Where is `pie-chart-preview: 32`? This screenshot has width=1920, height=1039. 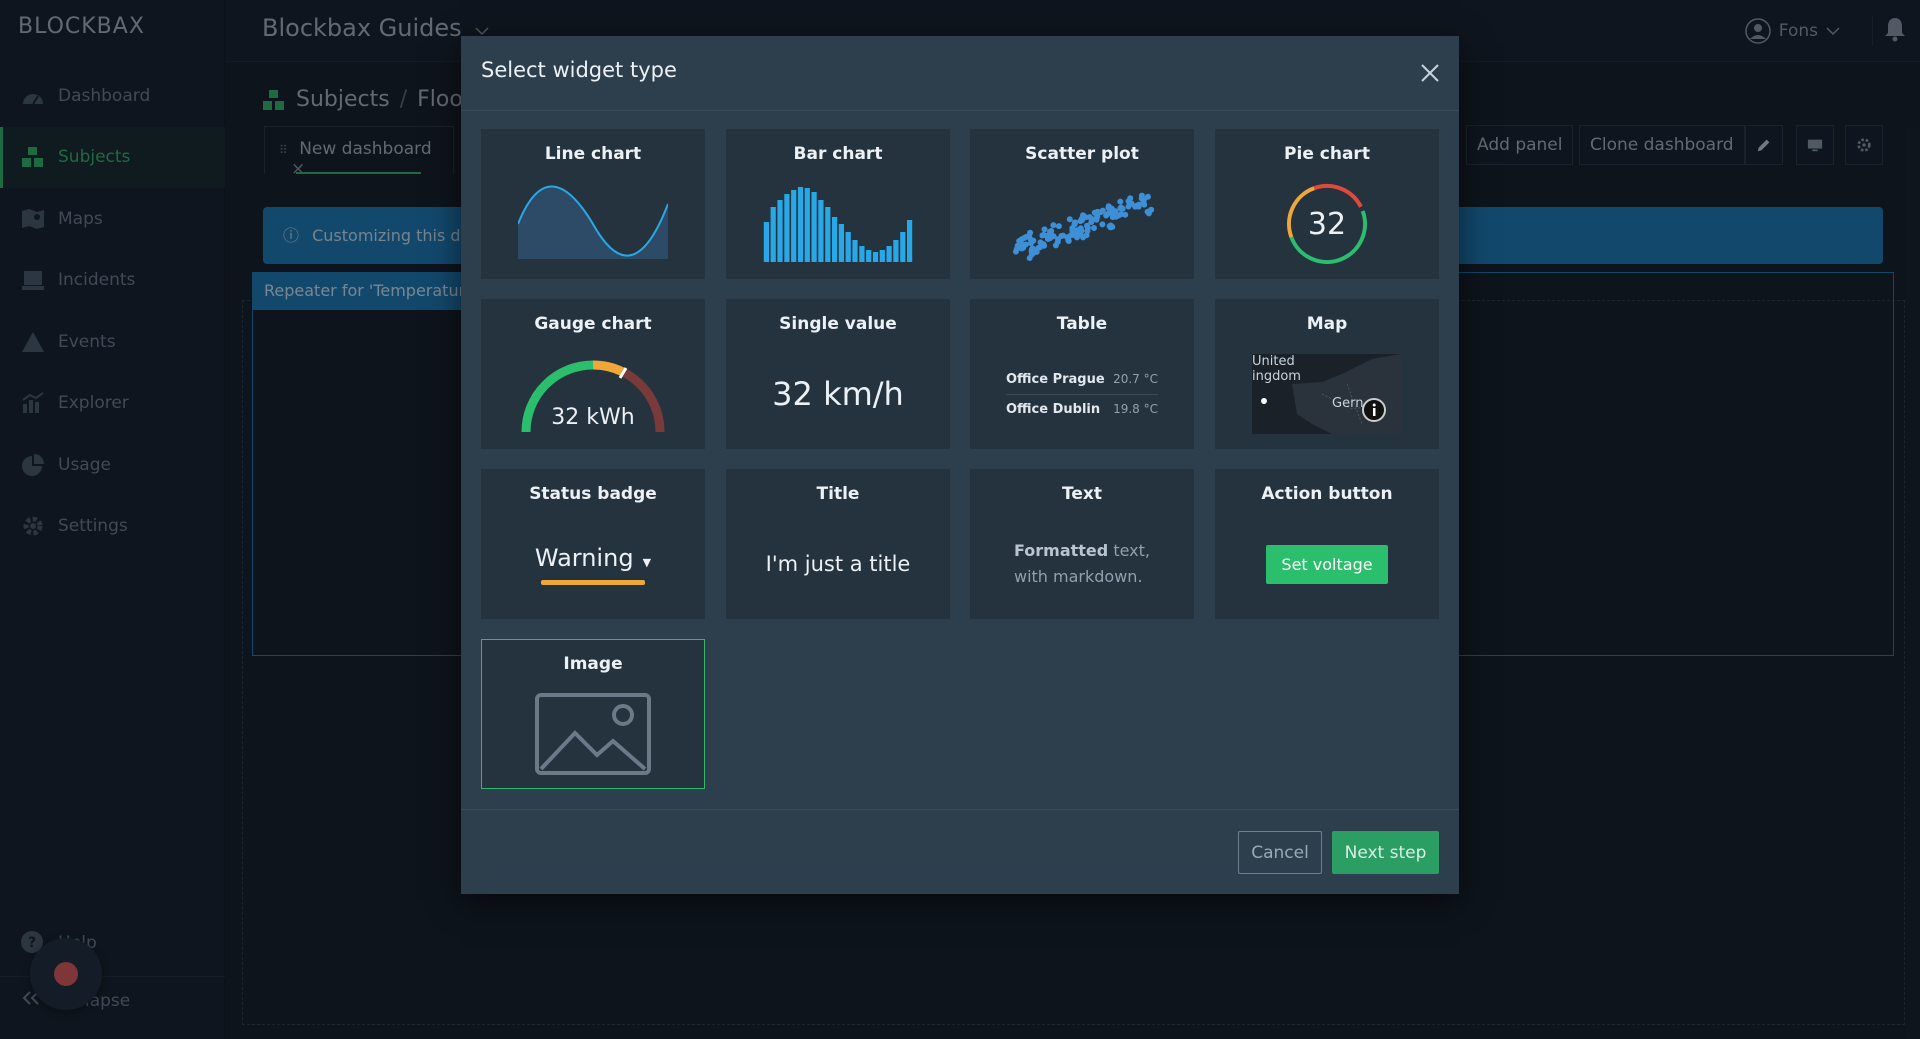 pie-chart-preview: 32 is located at coordinates (1327, 224).